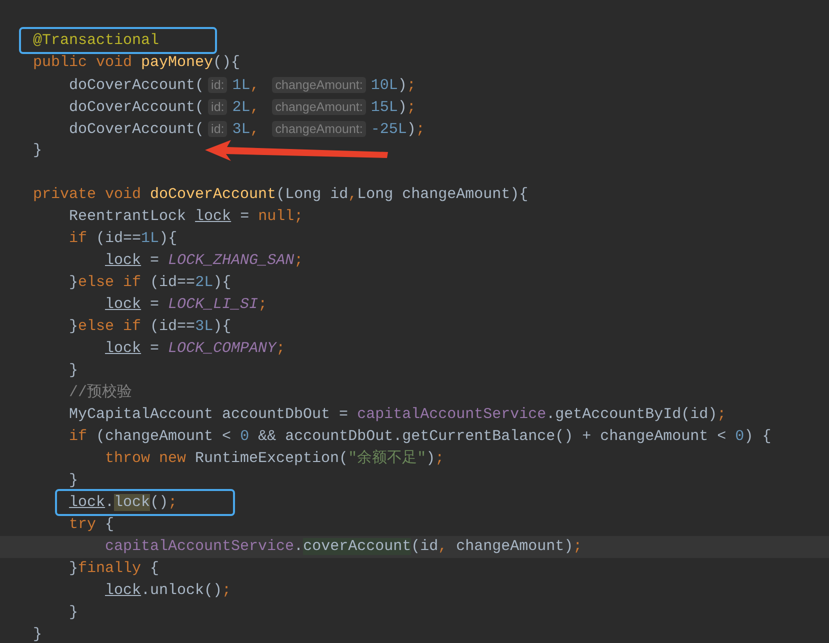 This screenshot has height=643, width=829. I want to click on code-line: //预校验, so click(101, 392).